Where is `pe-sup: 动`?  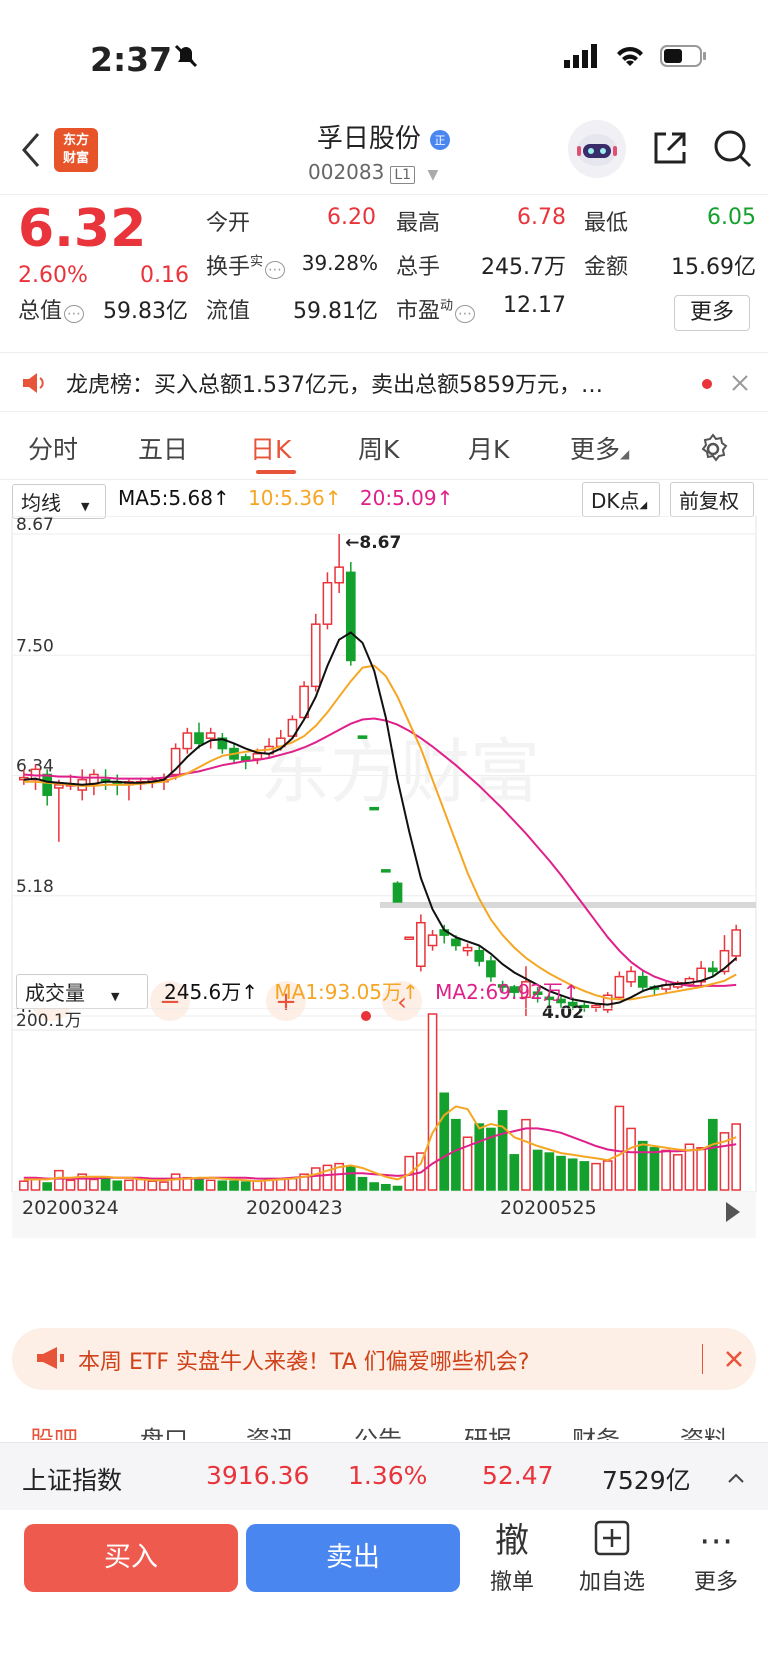 pe-sup: 动 is located at coordinates (447, 306).